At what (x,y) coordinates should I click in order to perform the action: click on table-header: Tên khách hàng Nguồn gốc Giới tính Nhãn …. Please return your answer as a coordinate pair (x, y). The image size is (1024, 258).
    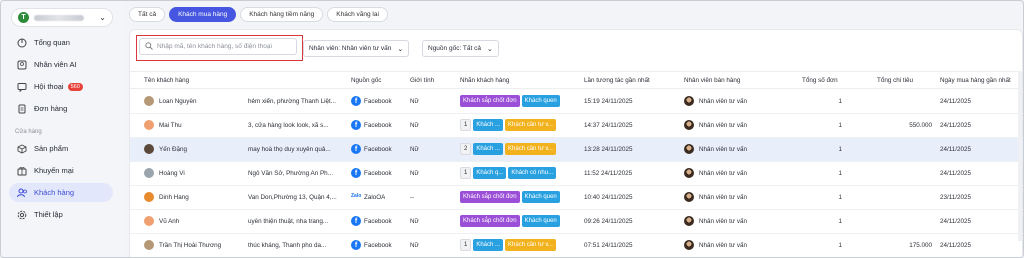
    Looking at the image, I should click on (576, 80).